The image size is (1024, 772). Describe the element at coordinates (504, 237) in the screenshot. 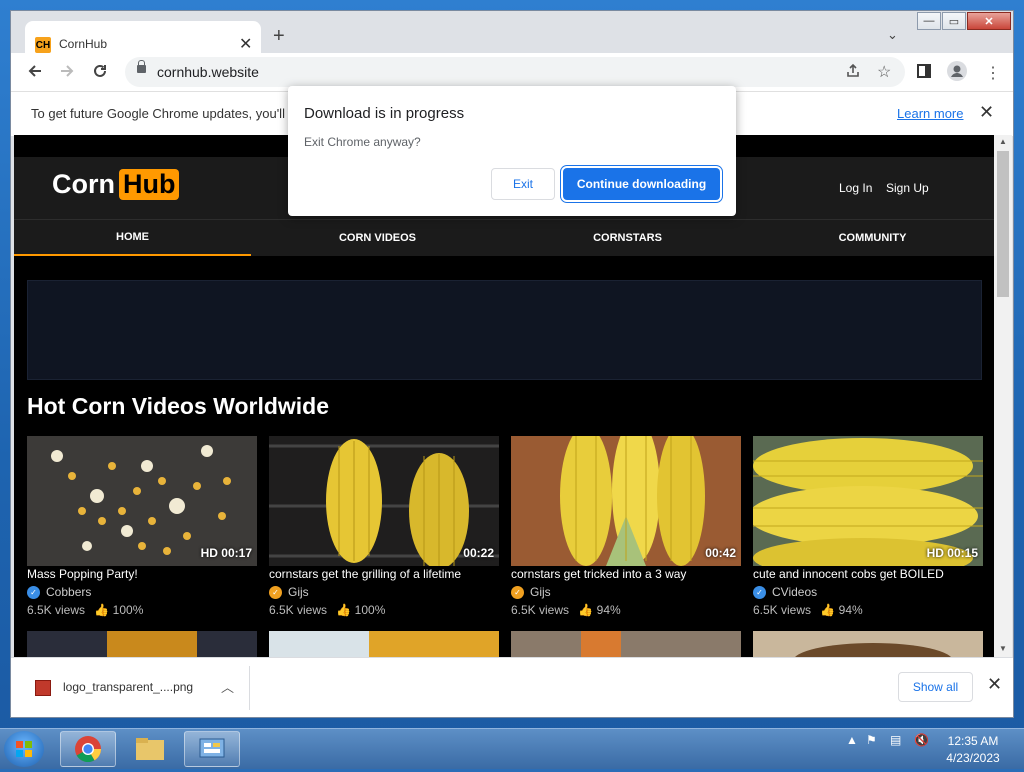

I see `site-nav: HOME CORN VIDEOS CORNSTARS COMMUNITY` at that location.